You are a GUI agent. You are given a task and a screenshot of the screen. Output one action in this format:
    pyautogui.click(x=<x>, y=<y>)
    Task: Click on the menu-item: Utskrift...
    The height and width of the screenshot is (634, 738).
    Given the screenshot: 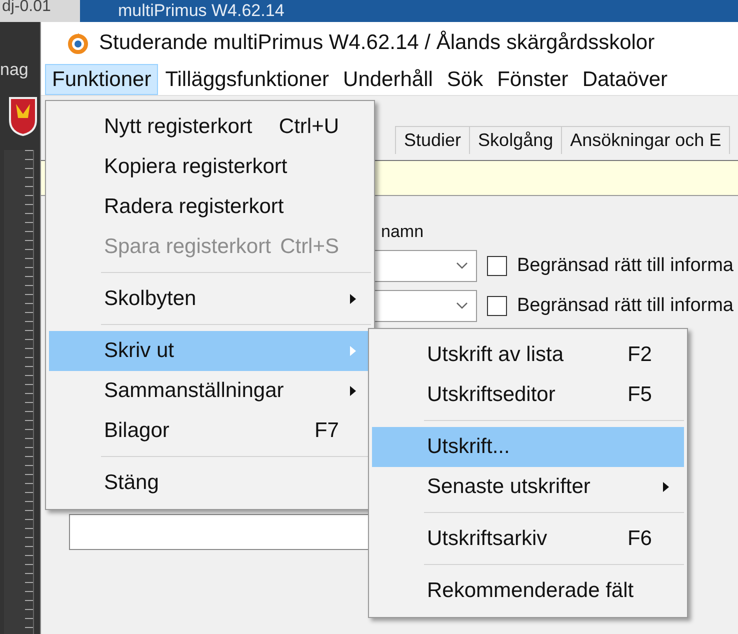 What is the action you would take?
    pyautogui.click(x=528, y=447)
    